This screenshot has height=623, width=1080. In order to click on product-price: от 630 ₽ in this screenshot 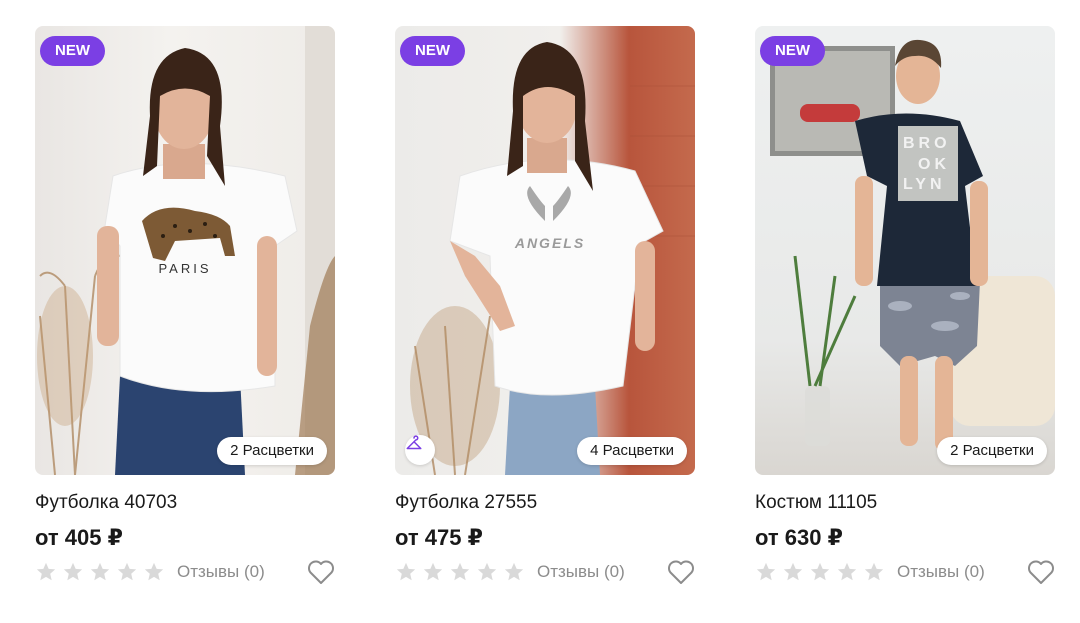, I will do `click(799, 537)`.